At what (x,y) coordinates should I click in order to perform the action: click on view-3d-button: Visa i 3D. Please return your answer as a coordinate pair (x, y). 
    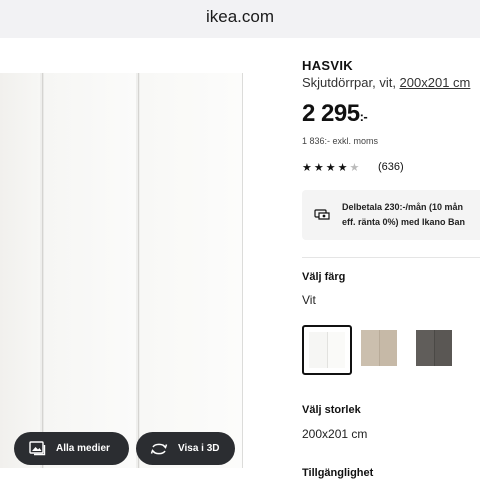
    Looking at the image, I should click on (185, 448).